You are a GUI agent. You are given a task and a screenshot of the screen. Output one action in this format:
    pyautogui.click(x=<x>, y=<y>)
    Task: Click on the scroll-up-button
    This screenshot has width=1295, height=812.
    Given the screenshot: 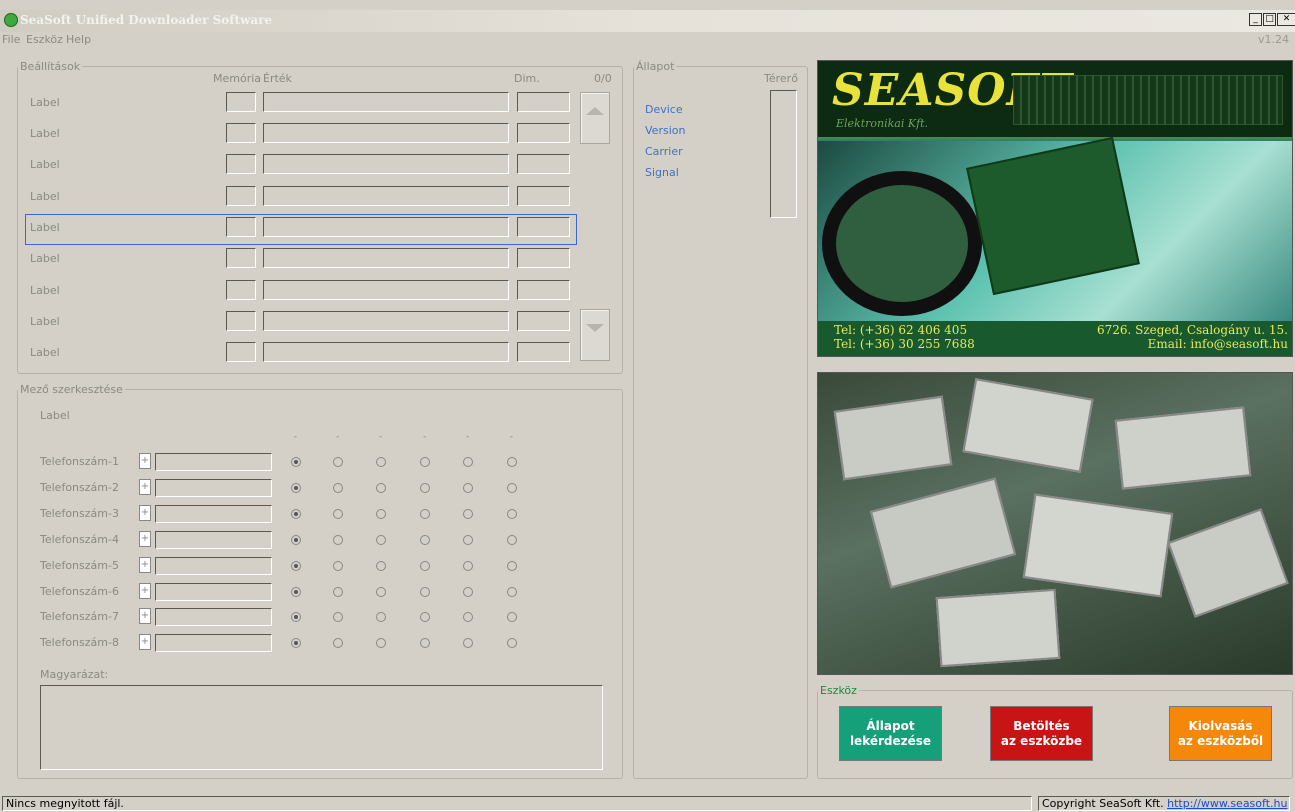 What is the action you would take?
    pyautogui.click(x=595, y=118)
    